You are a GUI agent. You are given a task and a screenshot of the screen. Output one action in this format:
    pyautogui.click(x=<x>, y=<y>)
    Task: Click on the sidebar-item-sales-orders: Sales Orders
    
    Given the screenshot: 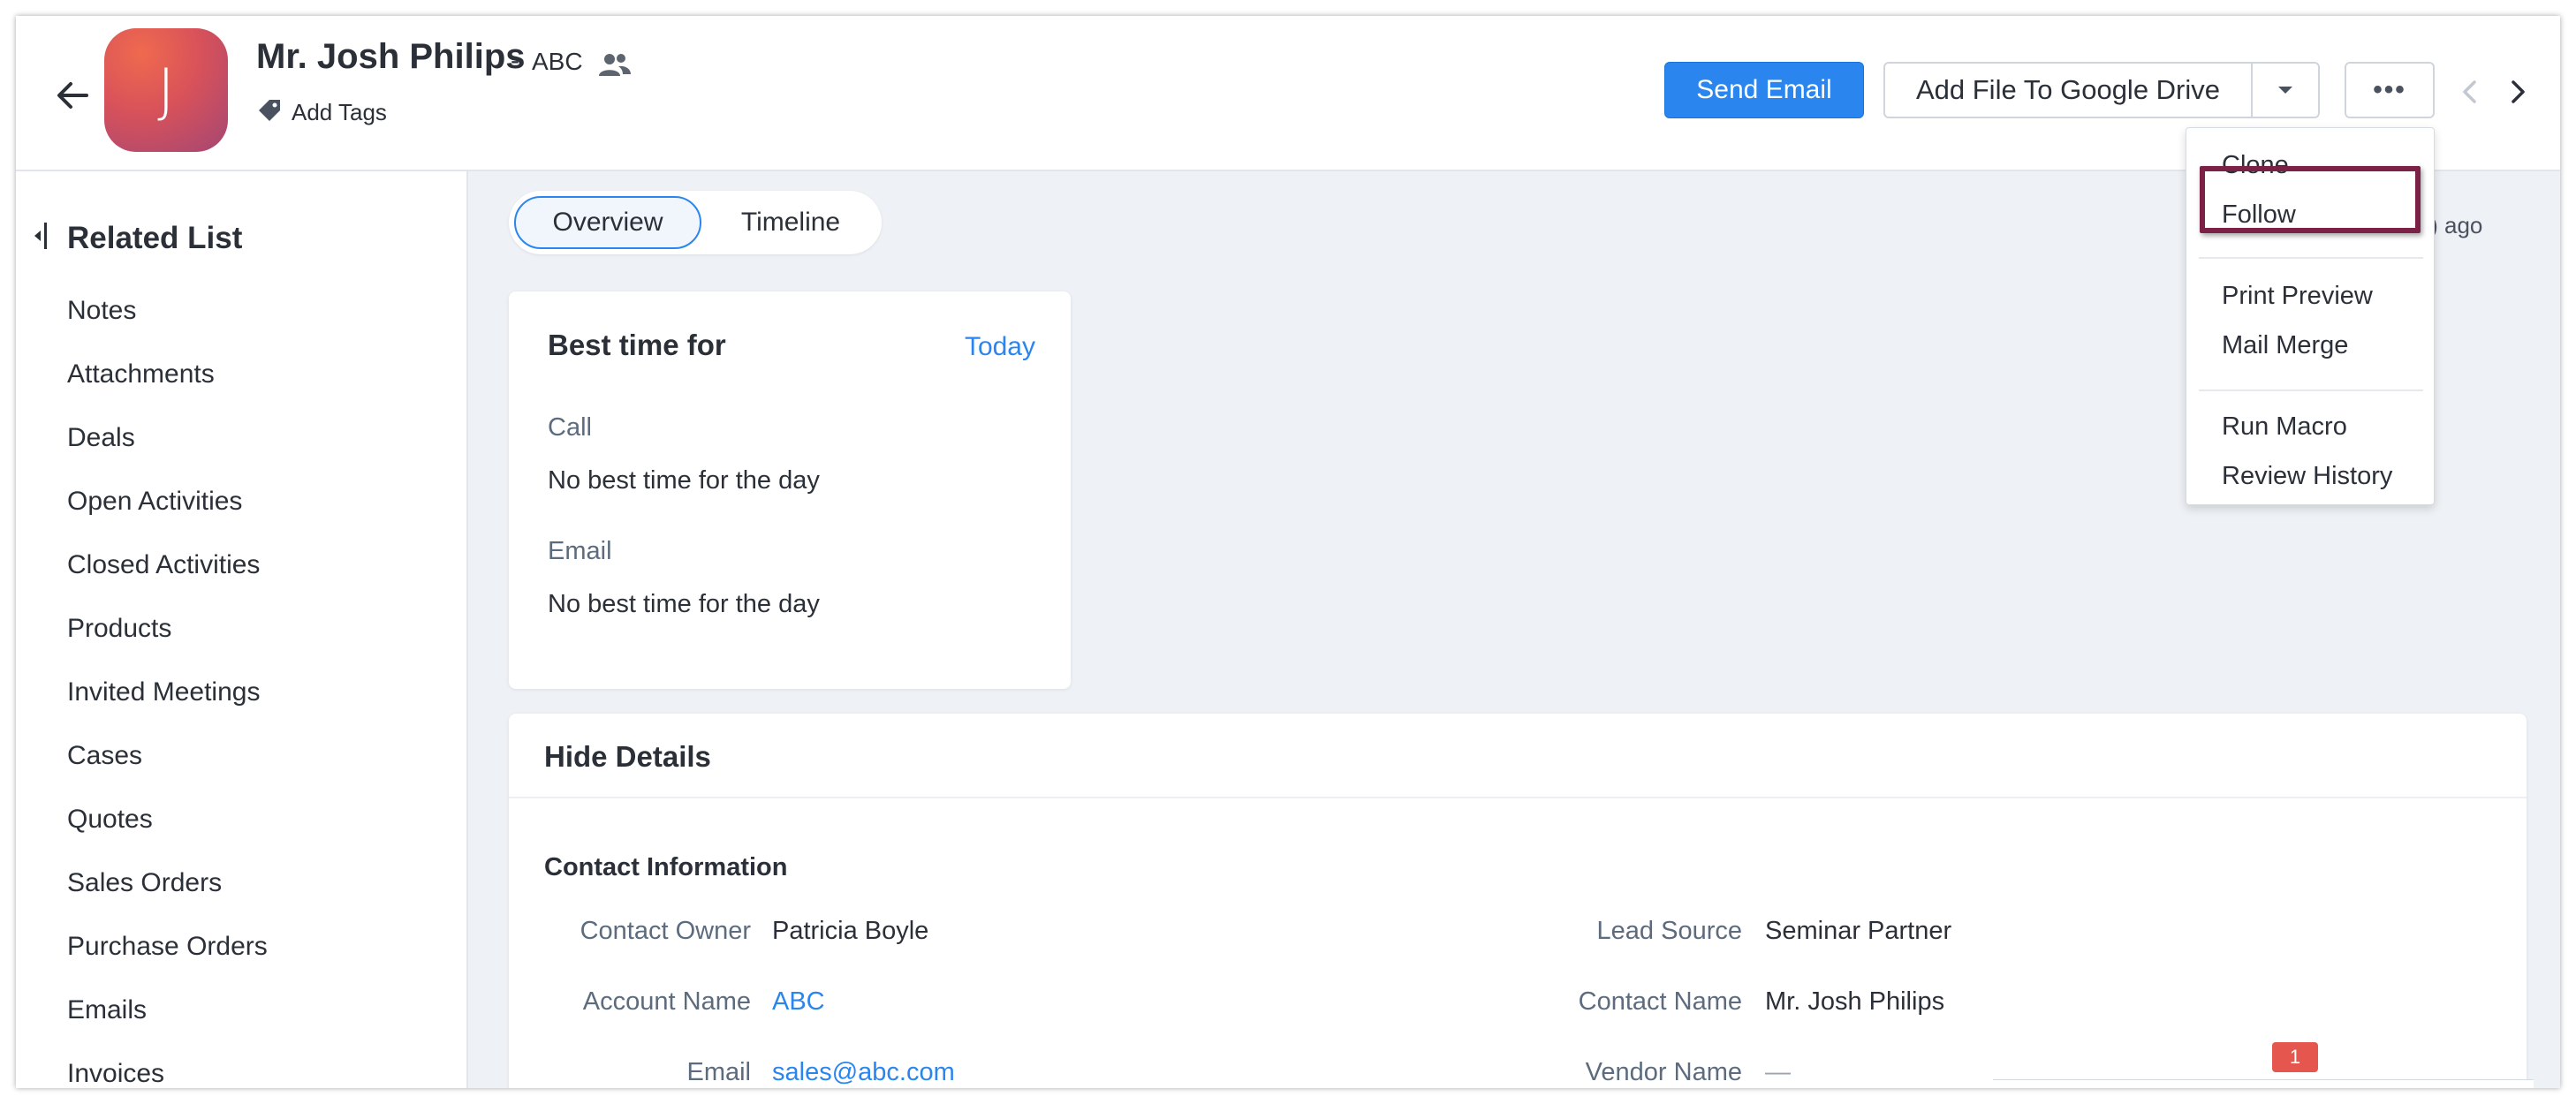 What is the action you would take?
    pyautogui.click(x=168, y=897)
    